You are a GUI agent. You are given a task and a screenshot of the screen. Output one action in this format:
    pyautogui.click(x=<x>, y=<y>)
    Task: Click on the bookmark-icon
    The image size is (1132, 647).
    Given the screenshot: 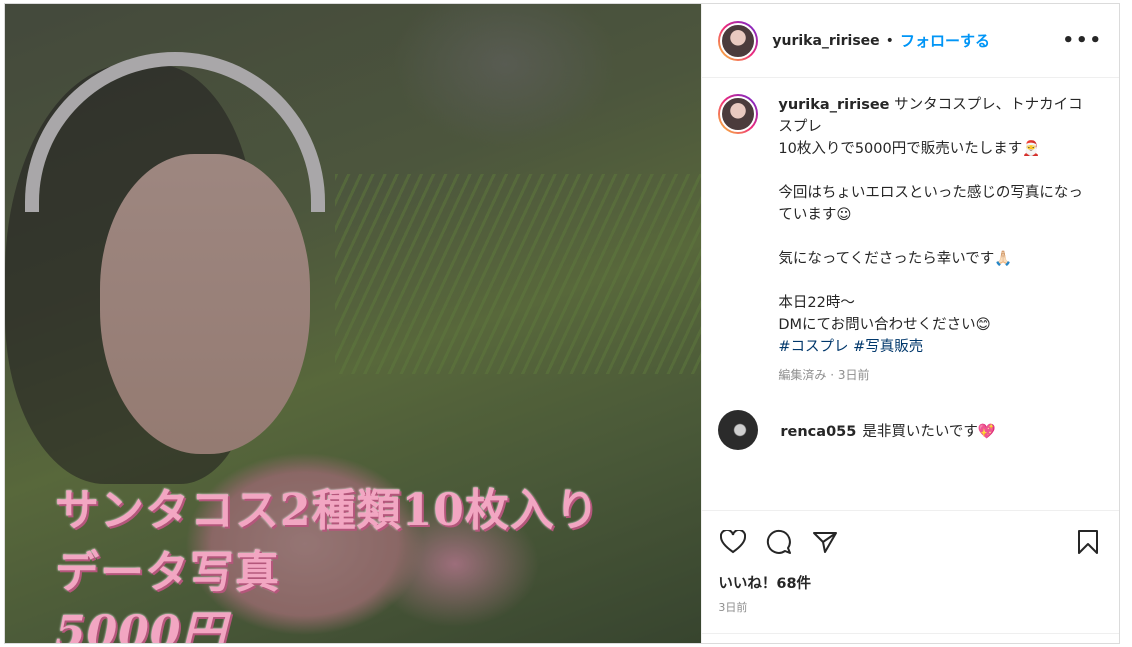 What is the action you would take?
    pyautogui.click(x=1088, y=542)
    